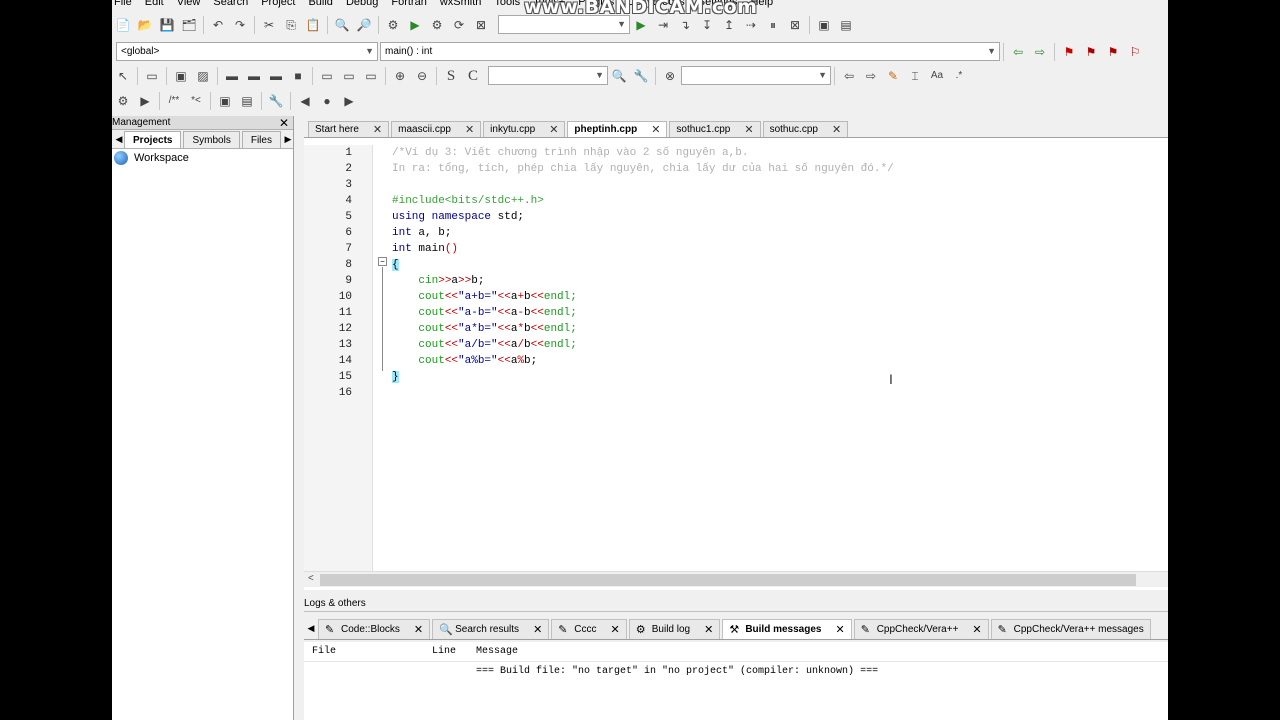 The height and width of the screenshot is (720, 1280). What do you see at coordinates (461, 4) in the screenshot?
I see `menu-wxsmith: wxSmith` at bounding box center [461, 4].